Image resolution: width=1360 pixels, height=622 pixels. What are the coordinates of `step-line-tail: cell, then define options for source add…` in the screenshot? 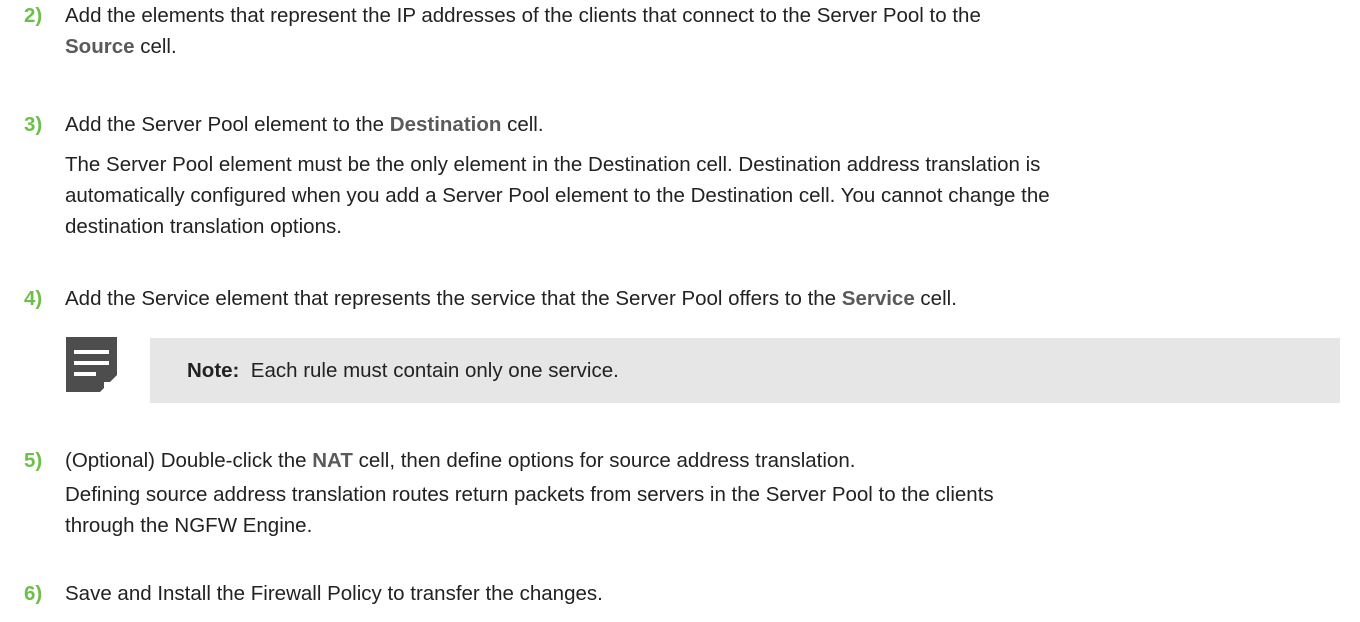 It's located at (604, 460).